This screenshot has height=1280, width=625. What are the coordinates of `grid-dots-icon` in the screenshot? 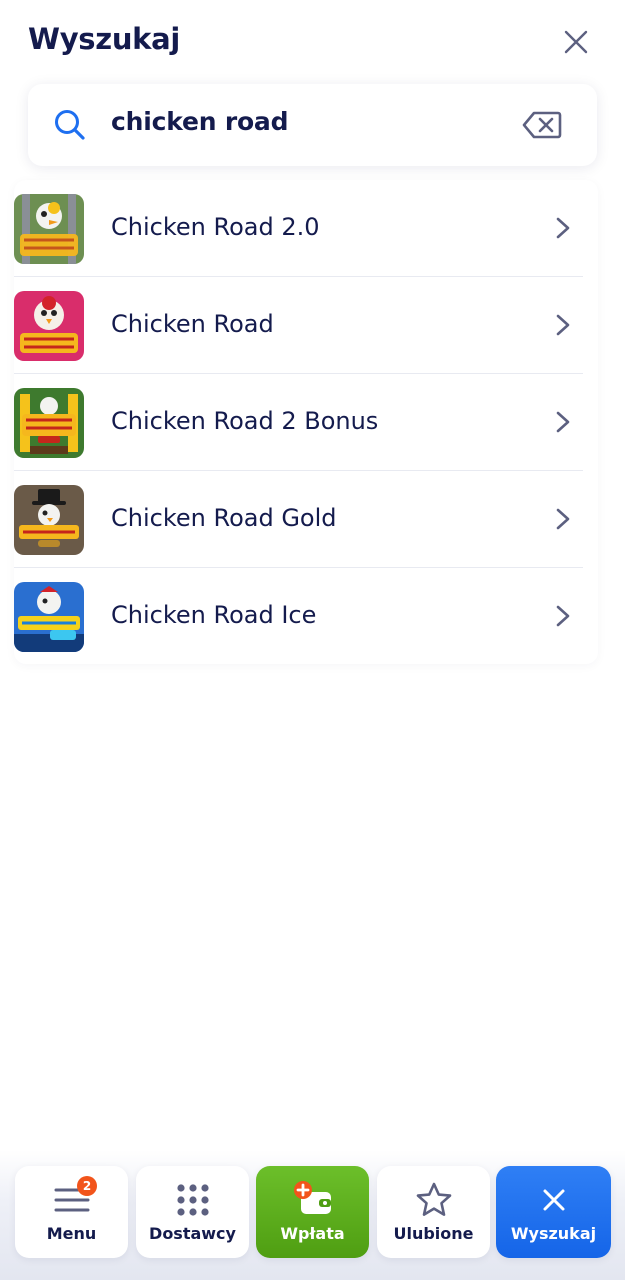 It's located at (192, 1200).